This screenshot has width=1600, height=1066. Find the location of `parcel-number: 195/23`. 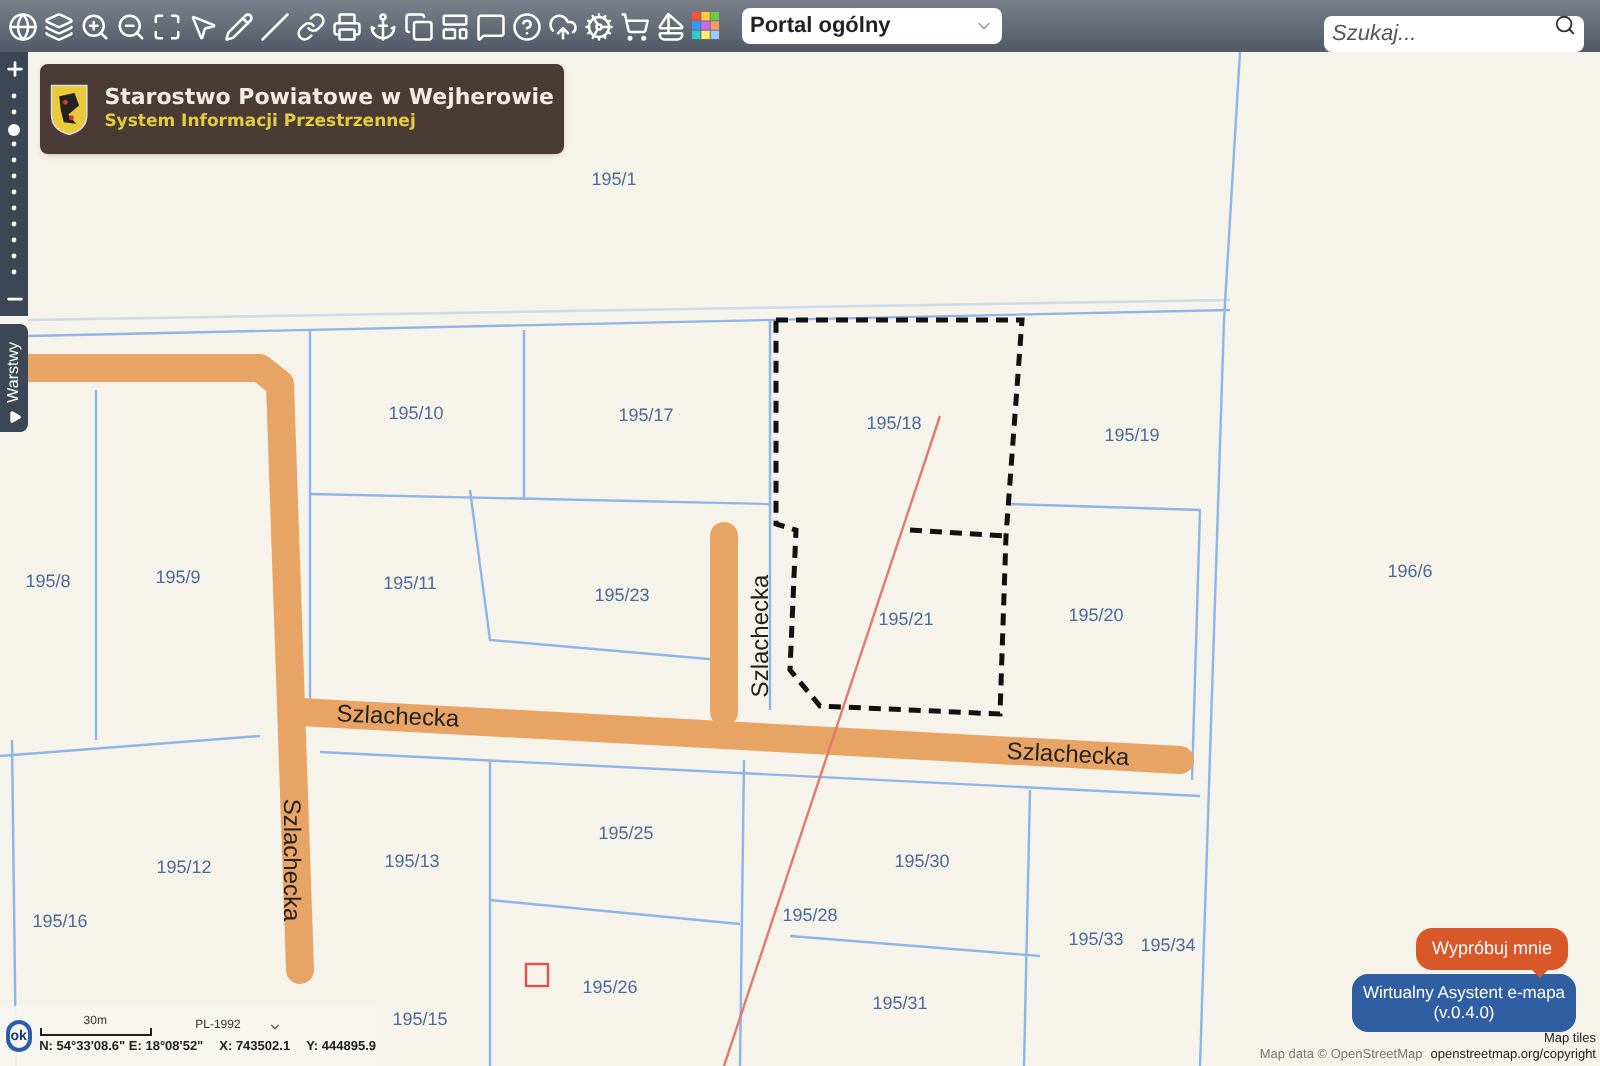

parcel-number: 195/23 is located at coordinates (622, 596).